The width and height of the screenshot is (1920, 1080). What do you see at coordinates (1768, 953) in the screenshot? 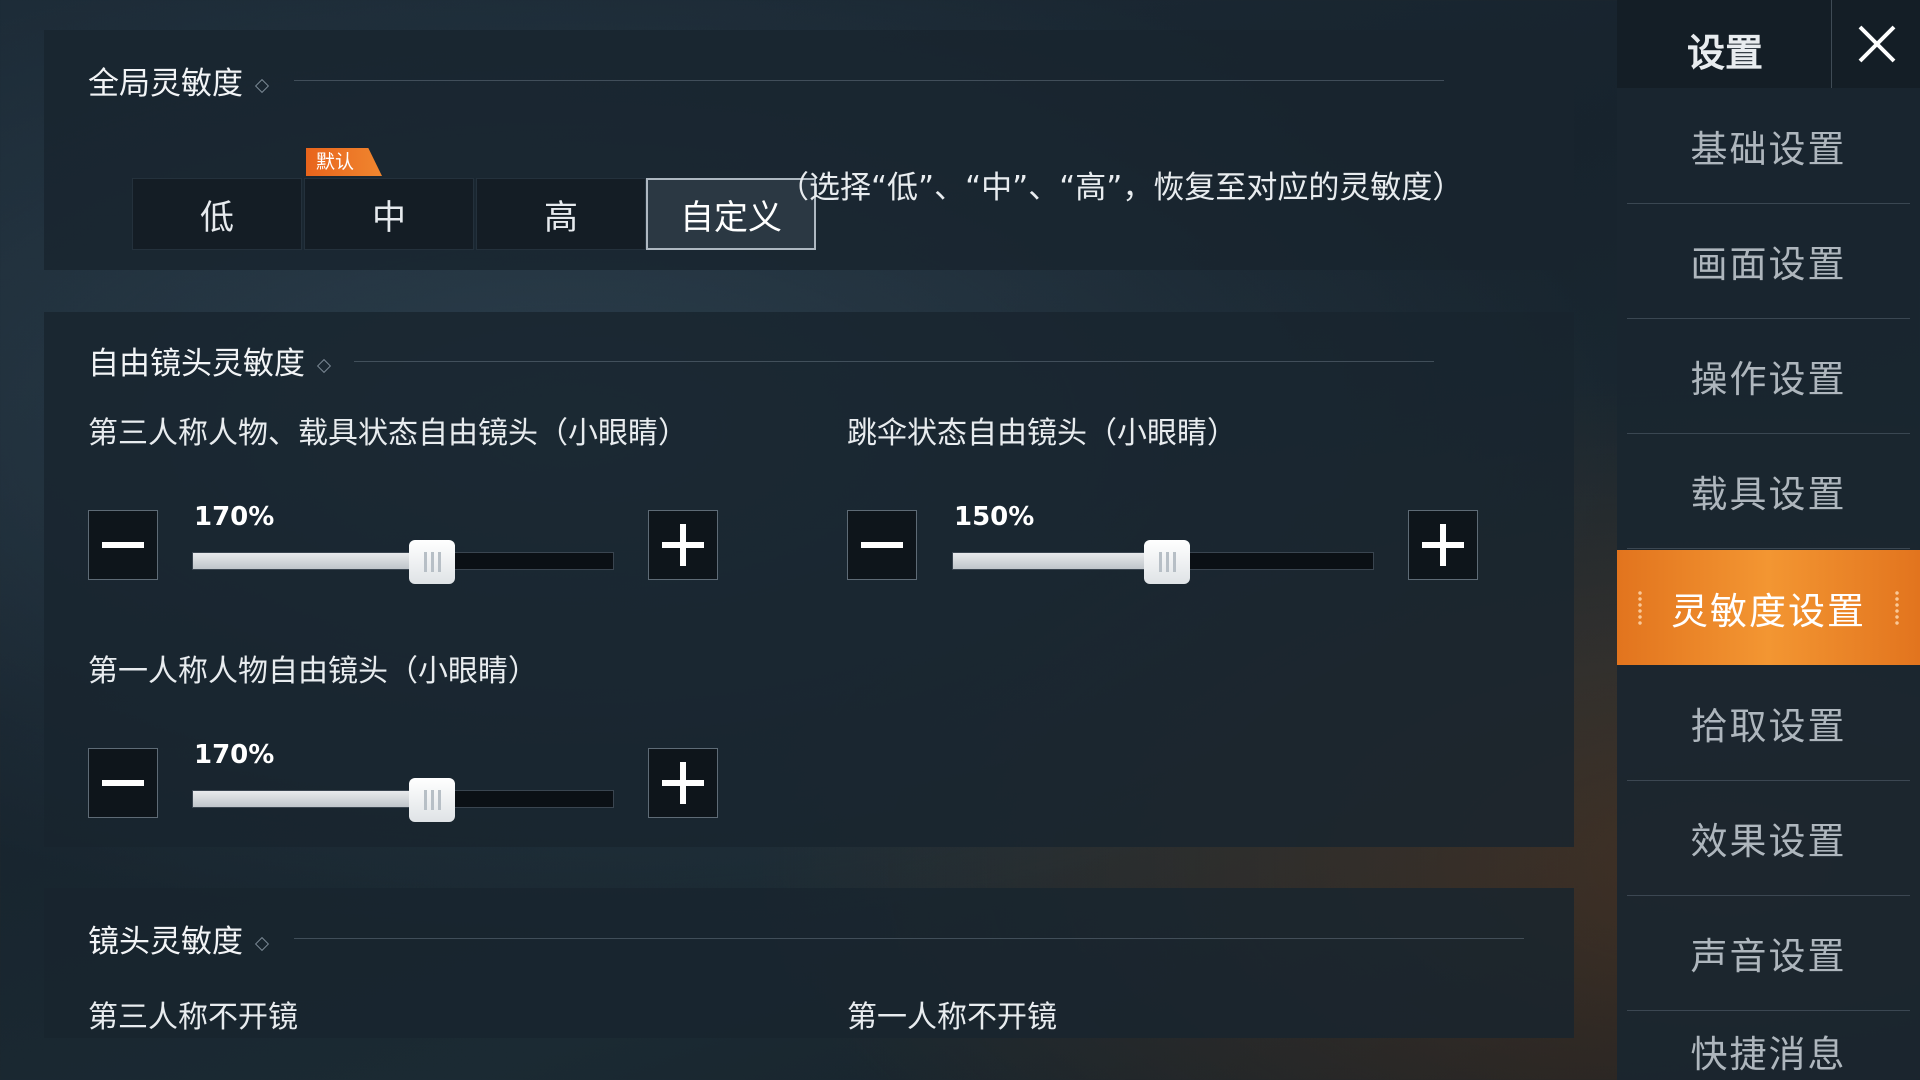
I see `sidebar-item-audio: 声音设置` at bounding box center [1768, 953].